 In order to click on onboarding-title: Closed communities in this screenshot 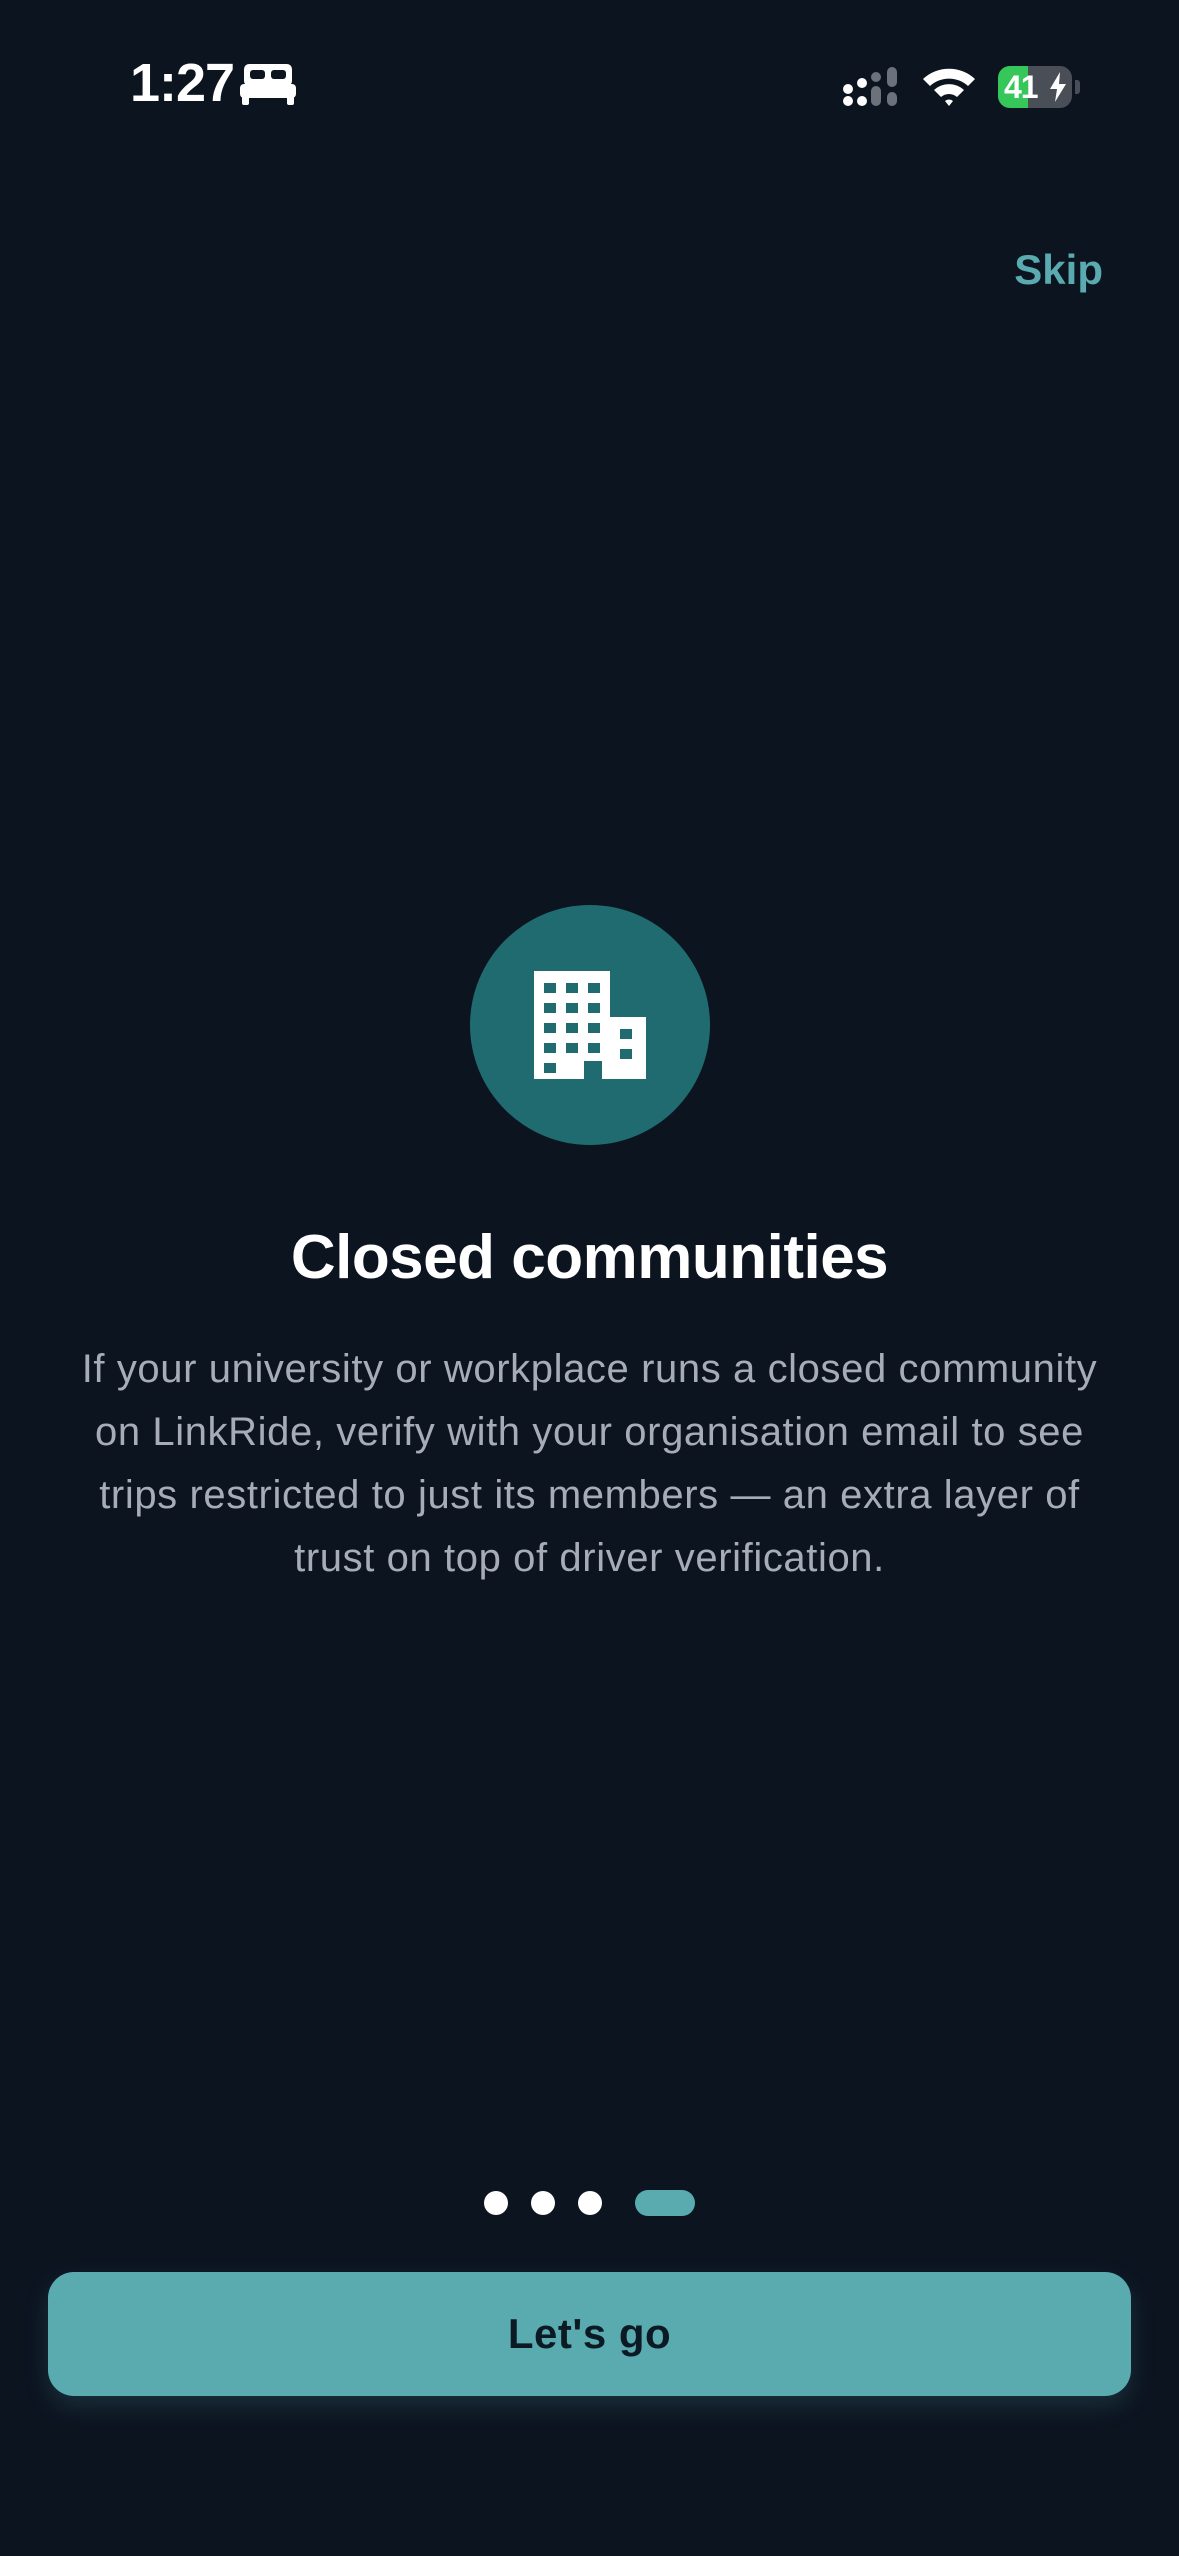, I will do `click(589, 1257)`.